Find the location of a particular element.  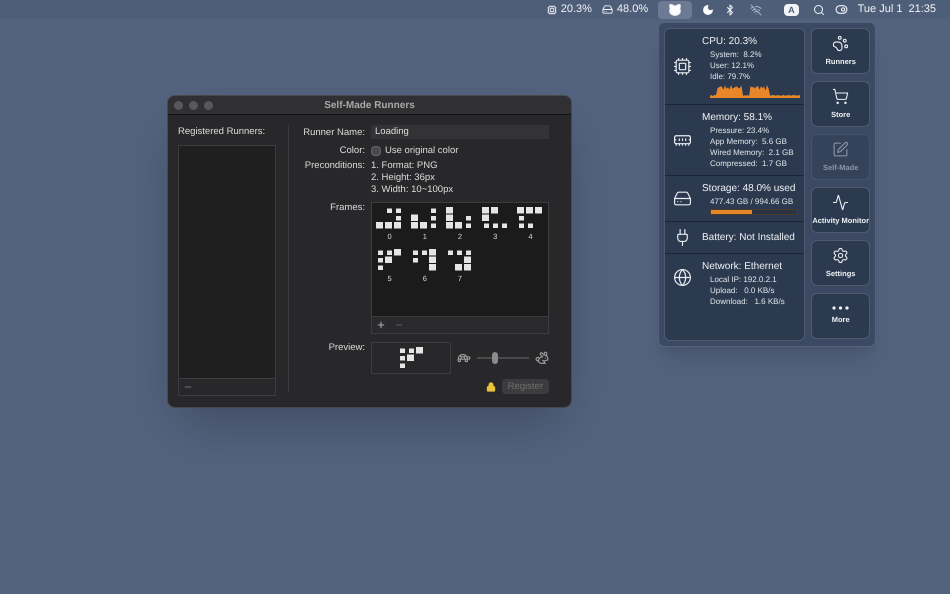

field-label: Preconditions: is located at coordinates (334, 166).